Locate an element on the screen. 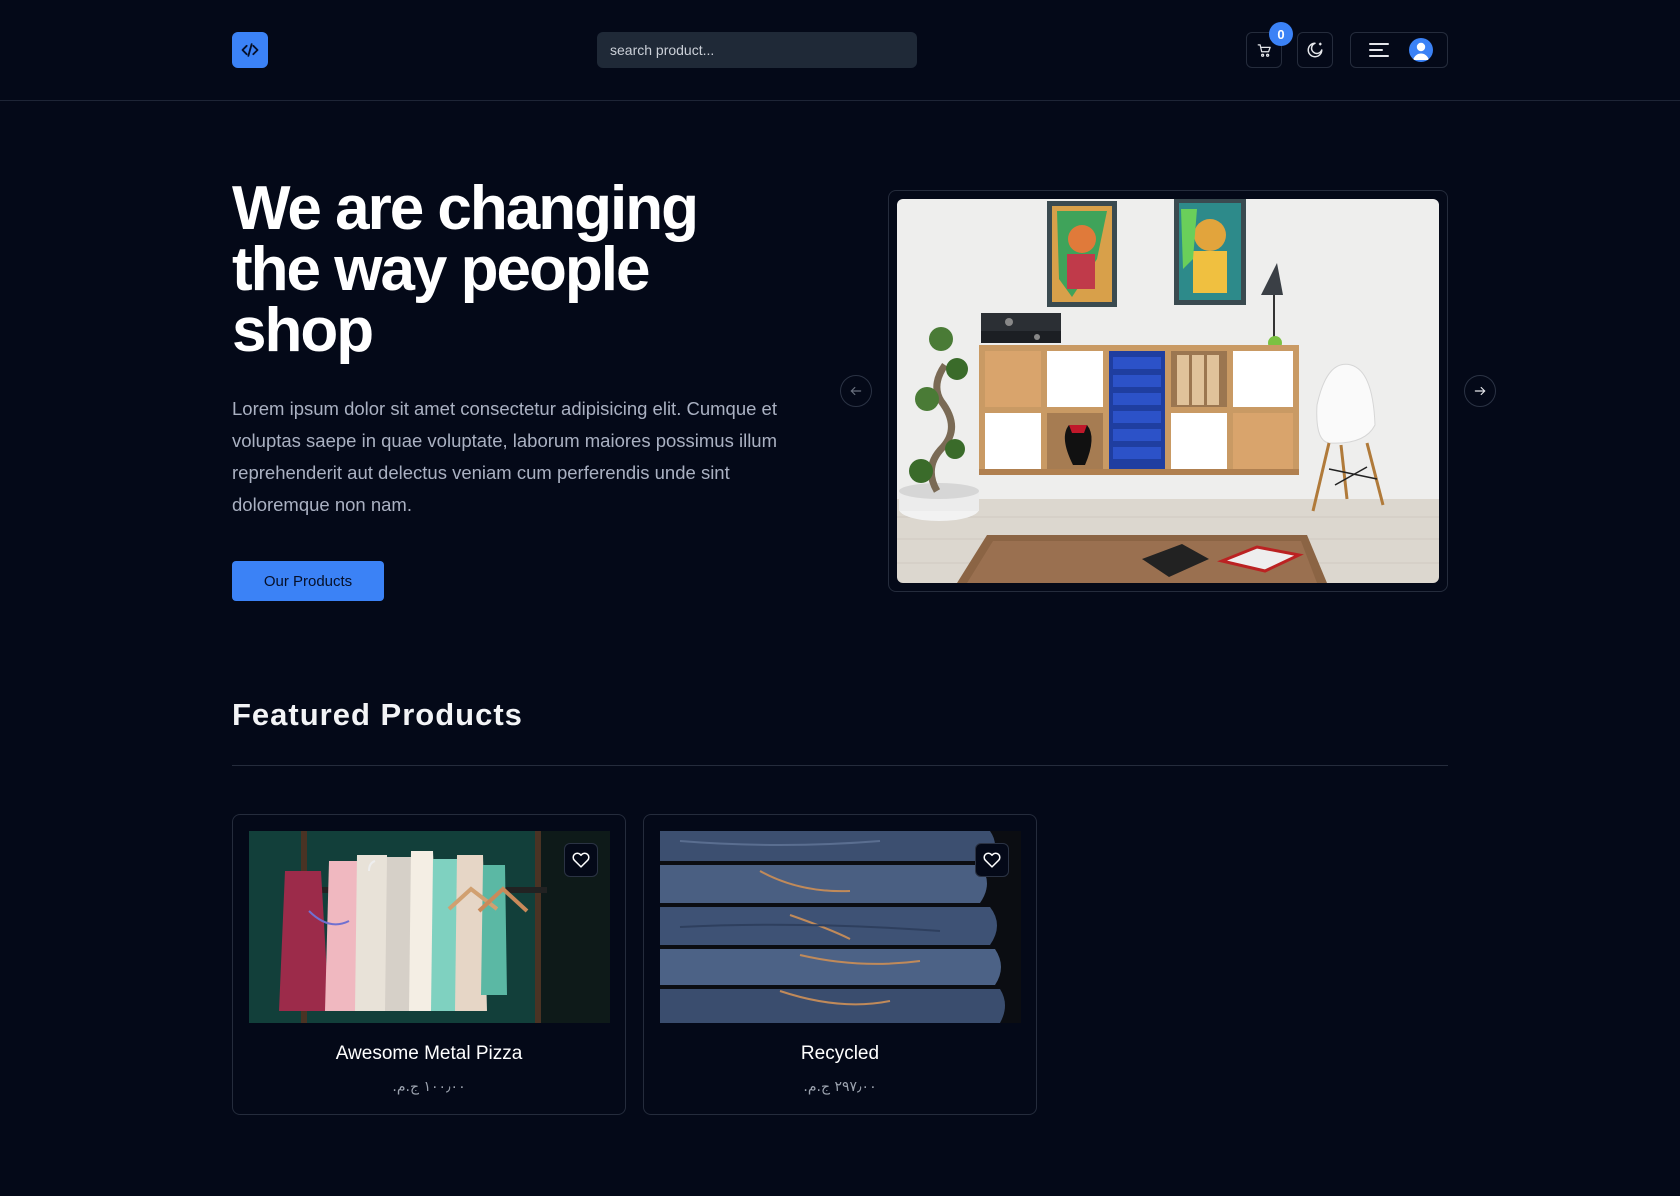 The image size is (1680, 1196). search-input is located at coordinates (757, 50).